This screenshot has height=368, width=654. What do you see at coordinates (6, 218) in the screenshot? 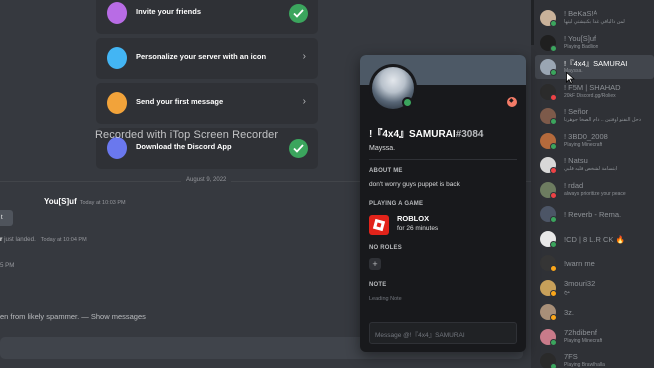
I see `wave-button: t` at bounding box center [6, 218].